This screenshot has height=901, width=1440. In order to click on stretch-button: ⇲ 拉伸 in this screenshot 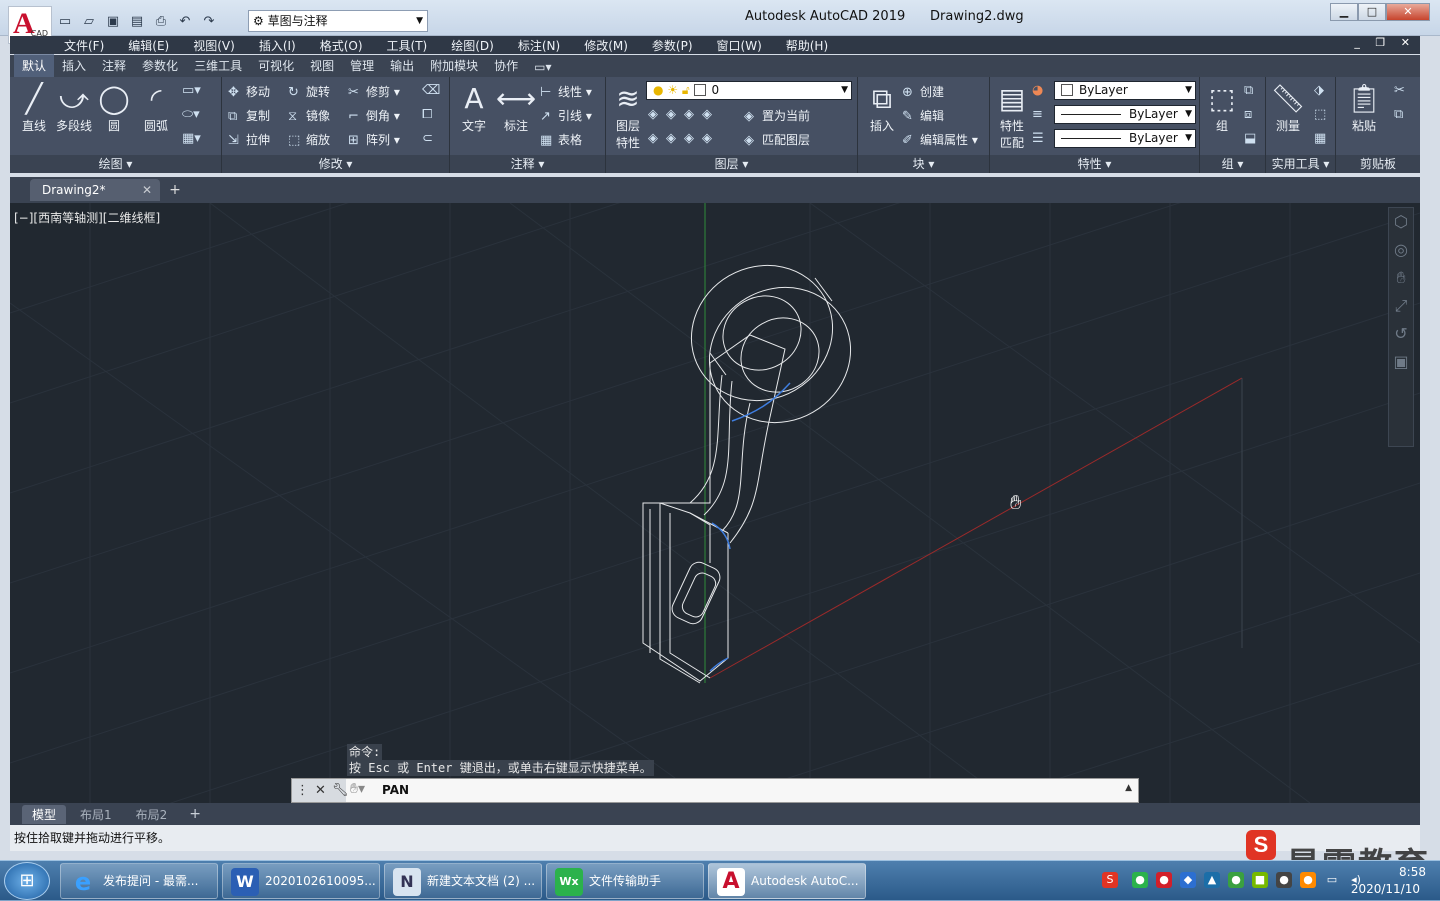, I will do `click(249, 139)`.